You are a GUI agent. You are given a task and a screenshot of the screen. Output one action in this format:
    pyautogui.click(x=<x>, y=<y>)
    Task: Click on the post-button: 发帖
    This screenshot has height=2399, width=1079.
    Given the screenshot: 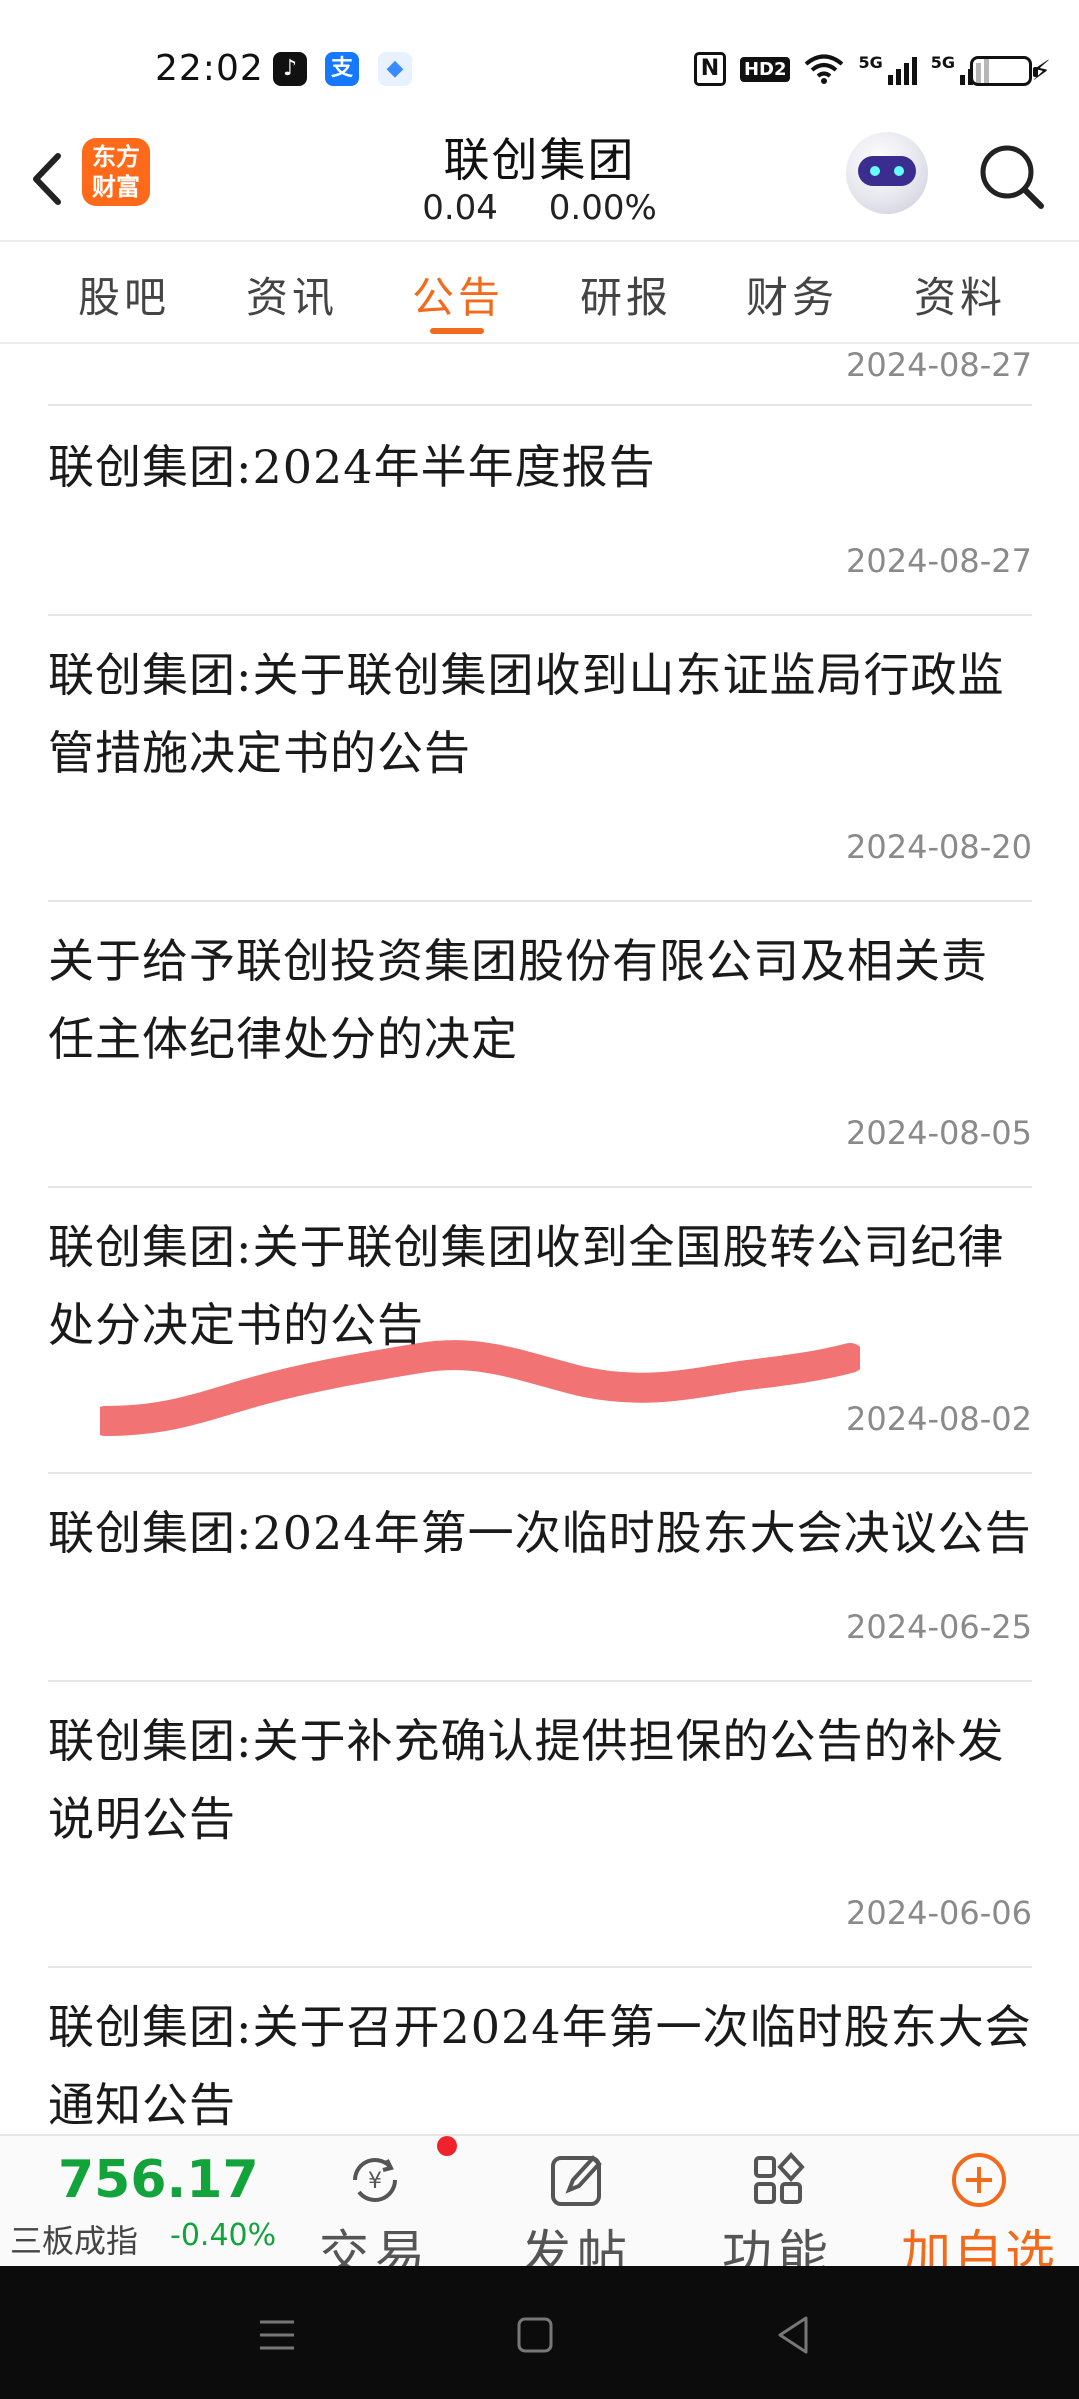 What is the action you would take?
    pyautogui.click(x=577, y=2209)
    